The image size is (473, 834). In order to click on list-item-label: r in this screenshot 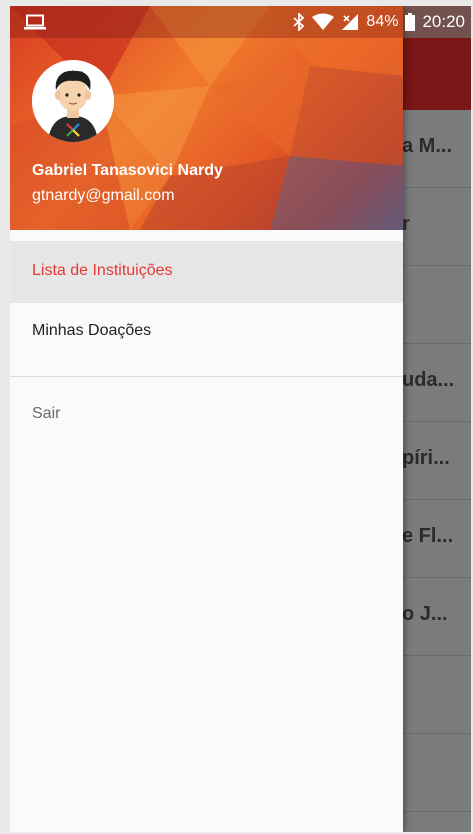, I will do `click(406, 224)`.